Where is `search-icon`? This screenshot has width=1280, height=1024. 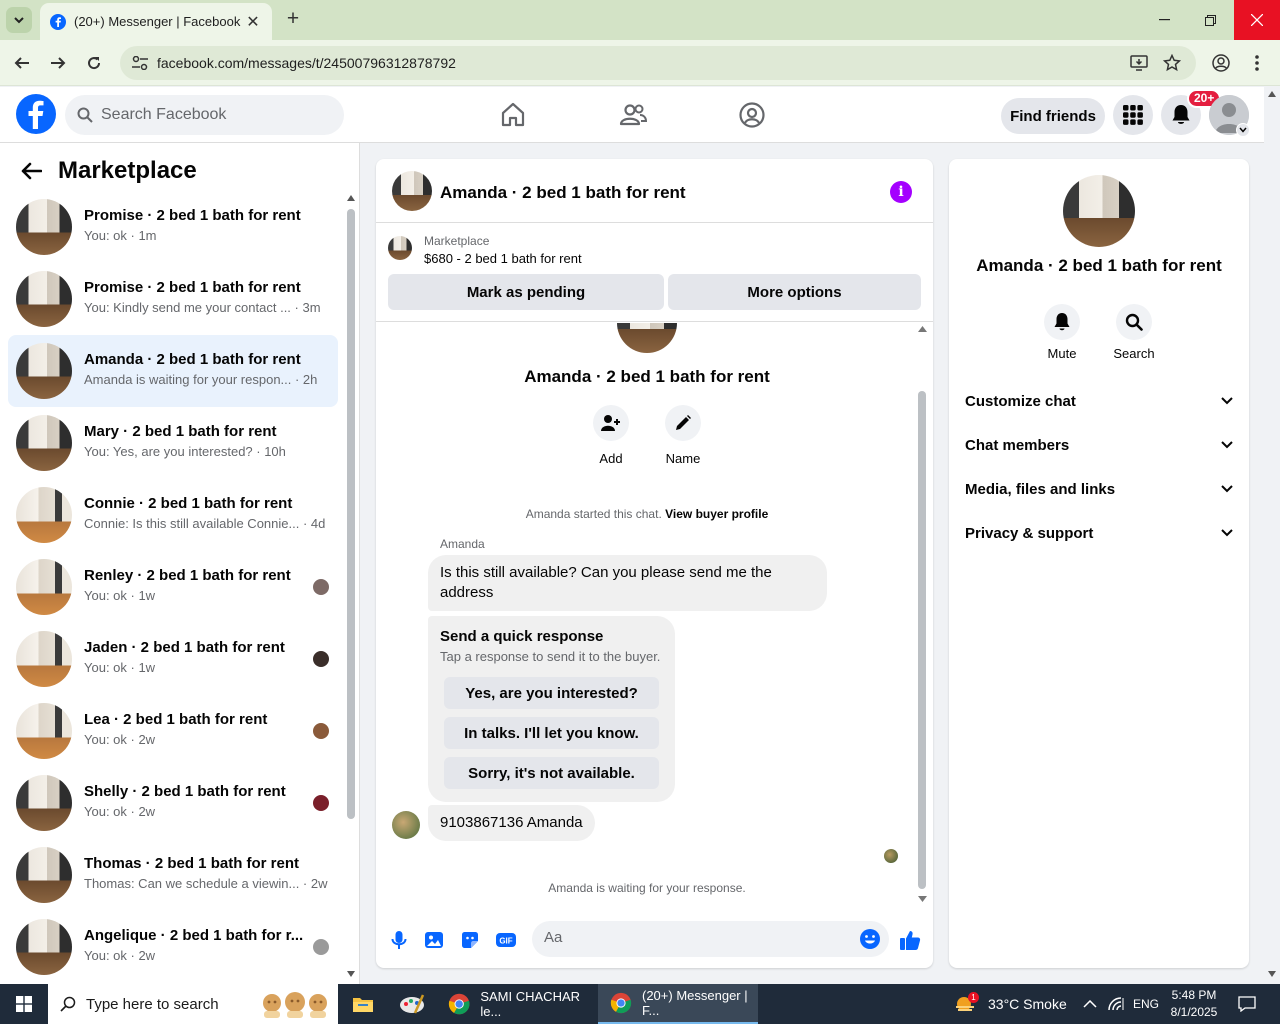 search-icon is located at coordinates (1134, 322).